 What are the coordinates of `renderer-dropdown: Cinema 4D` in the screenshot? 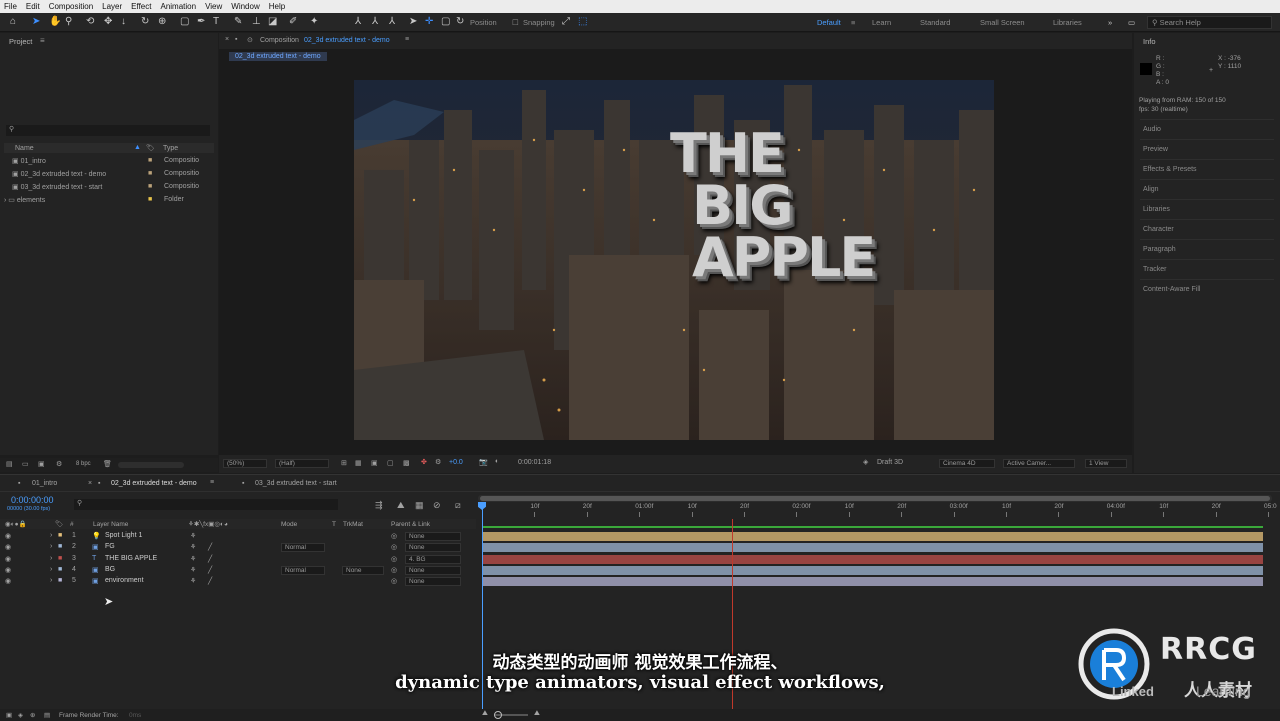 It's located at (967, 463).